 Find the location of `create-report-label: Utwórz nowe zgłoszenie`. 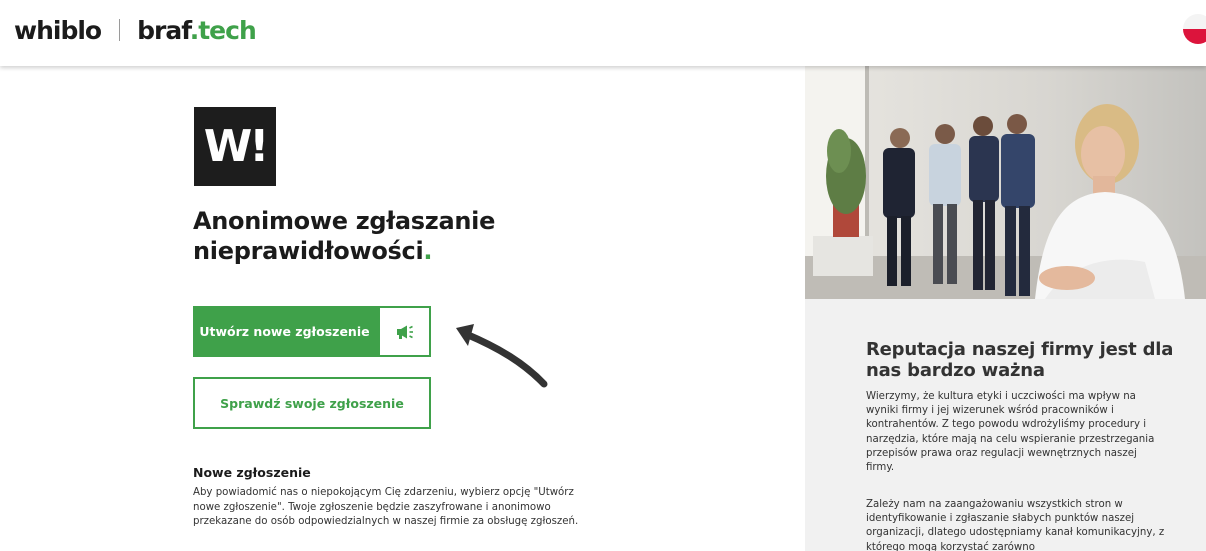

create-report-label: Utwórz nowe zgłoszenie is located at coordinates (284, 331).